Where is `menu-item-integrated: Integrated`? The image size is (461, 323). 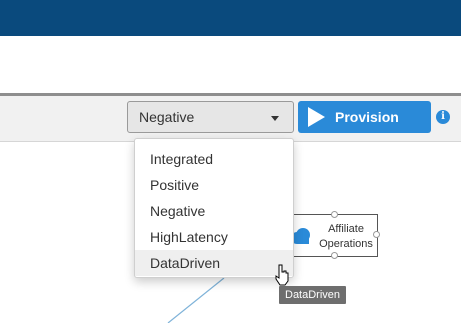 menu-item-integrated: Integrated is located at coordinates (214, 159).